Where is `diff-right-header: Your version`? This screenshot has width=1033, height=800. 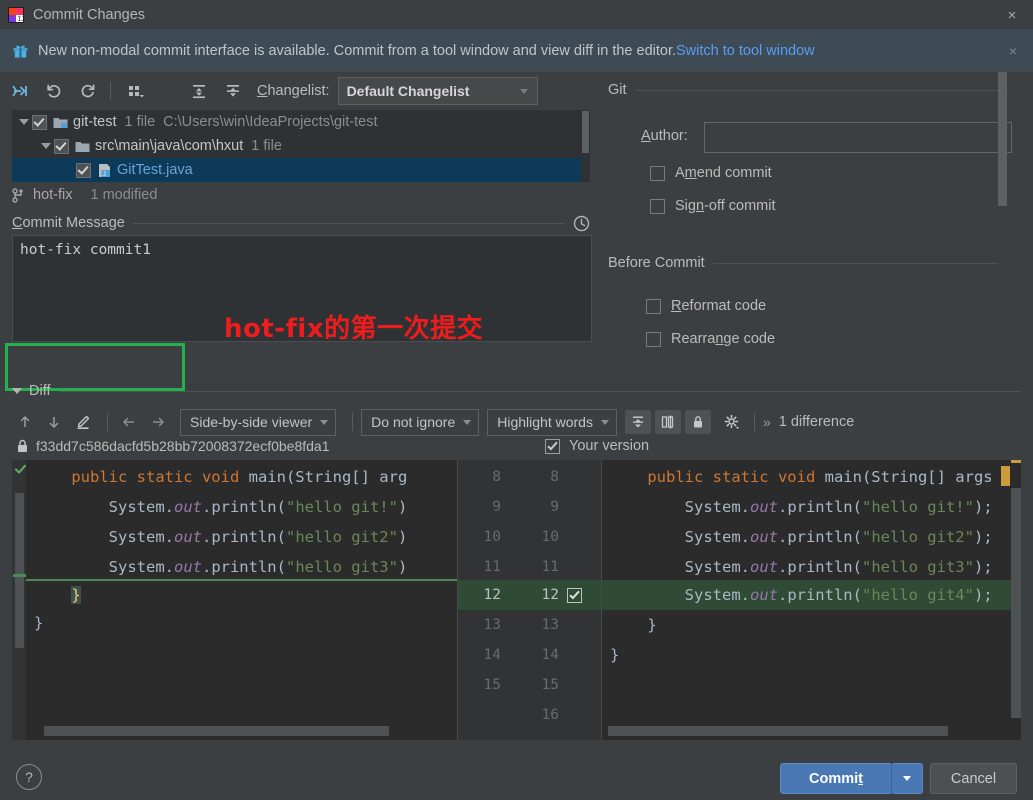 diff-right-header: Your version is located at coordinates (597, 446).